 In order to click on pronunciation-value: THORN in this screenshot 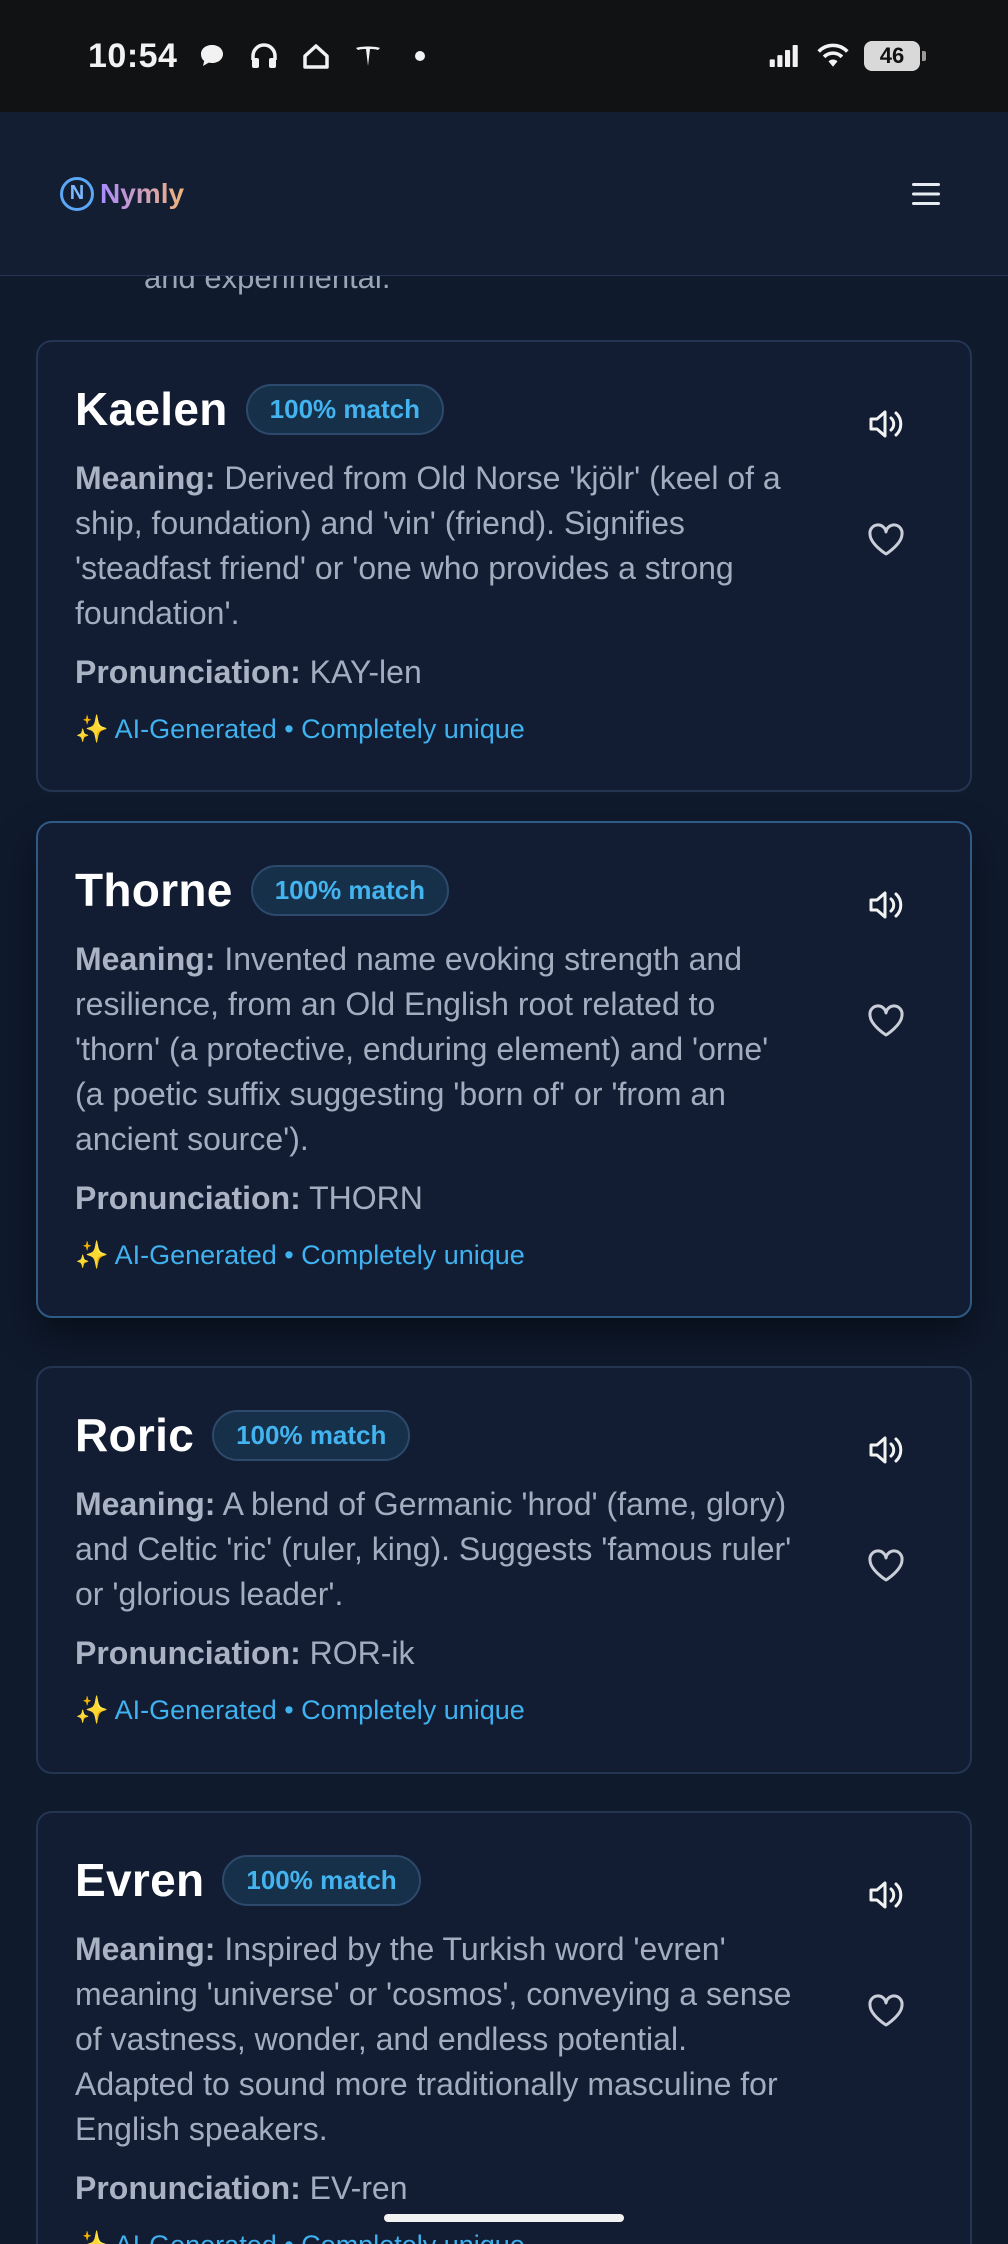, I will do `click(366, 1198)`.